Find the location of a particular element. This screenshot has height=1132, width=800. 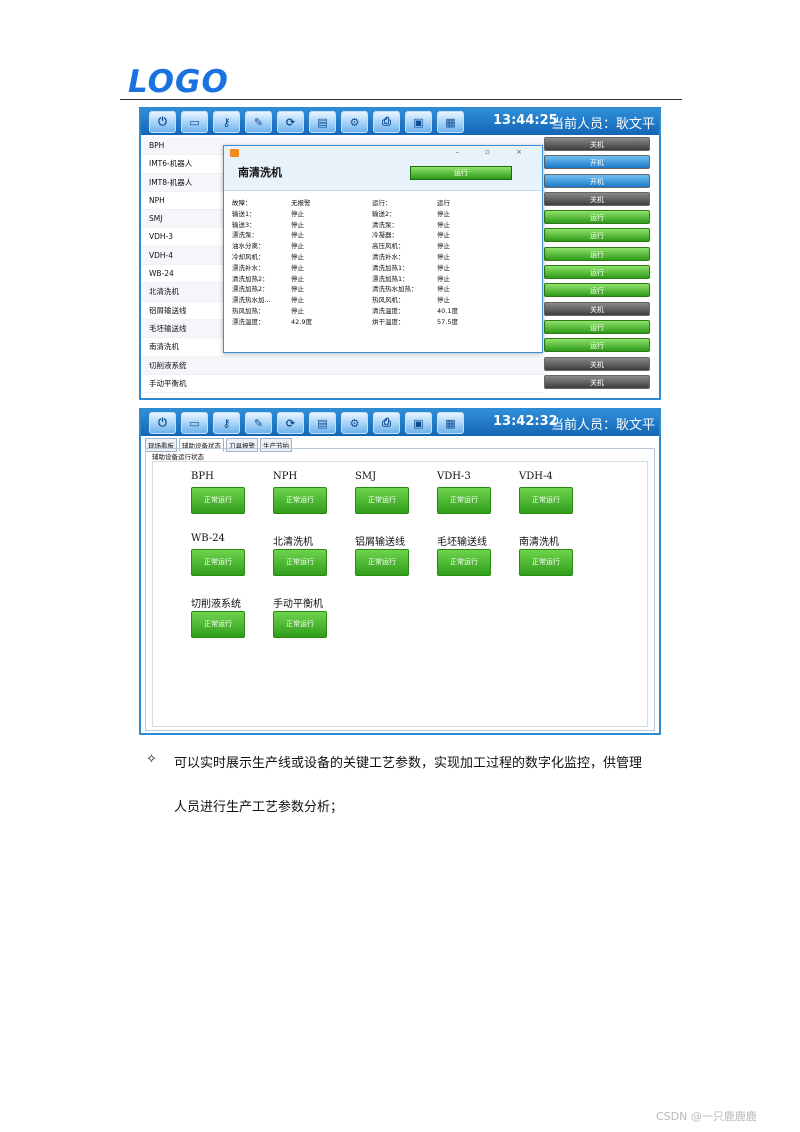

parameter-row: 故障： 无报警 运行： 运行 is located at coordinates (341, 203).